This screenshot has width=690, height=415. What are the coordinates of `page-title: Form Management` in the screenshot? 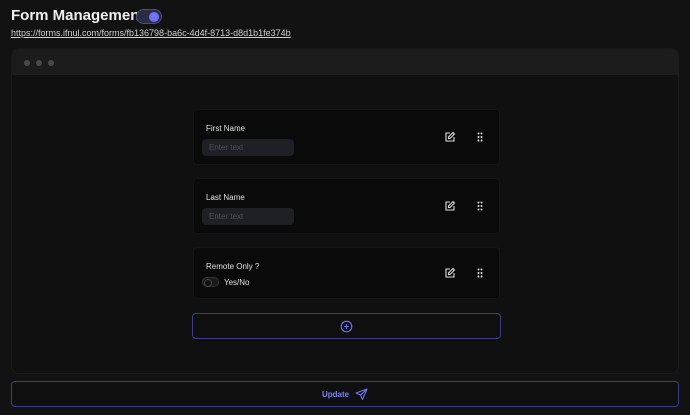 It's located at (78, 15).